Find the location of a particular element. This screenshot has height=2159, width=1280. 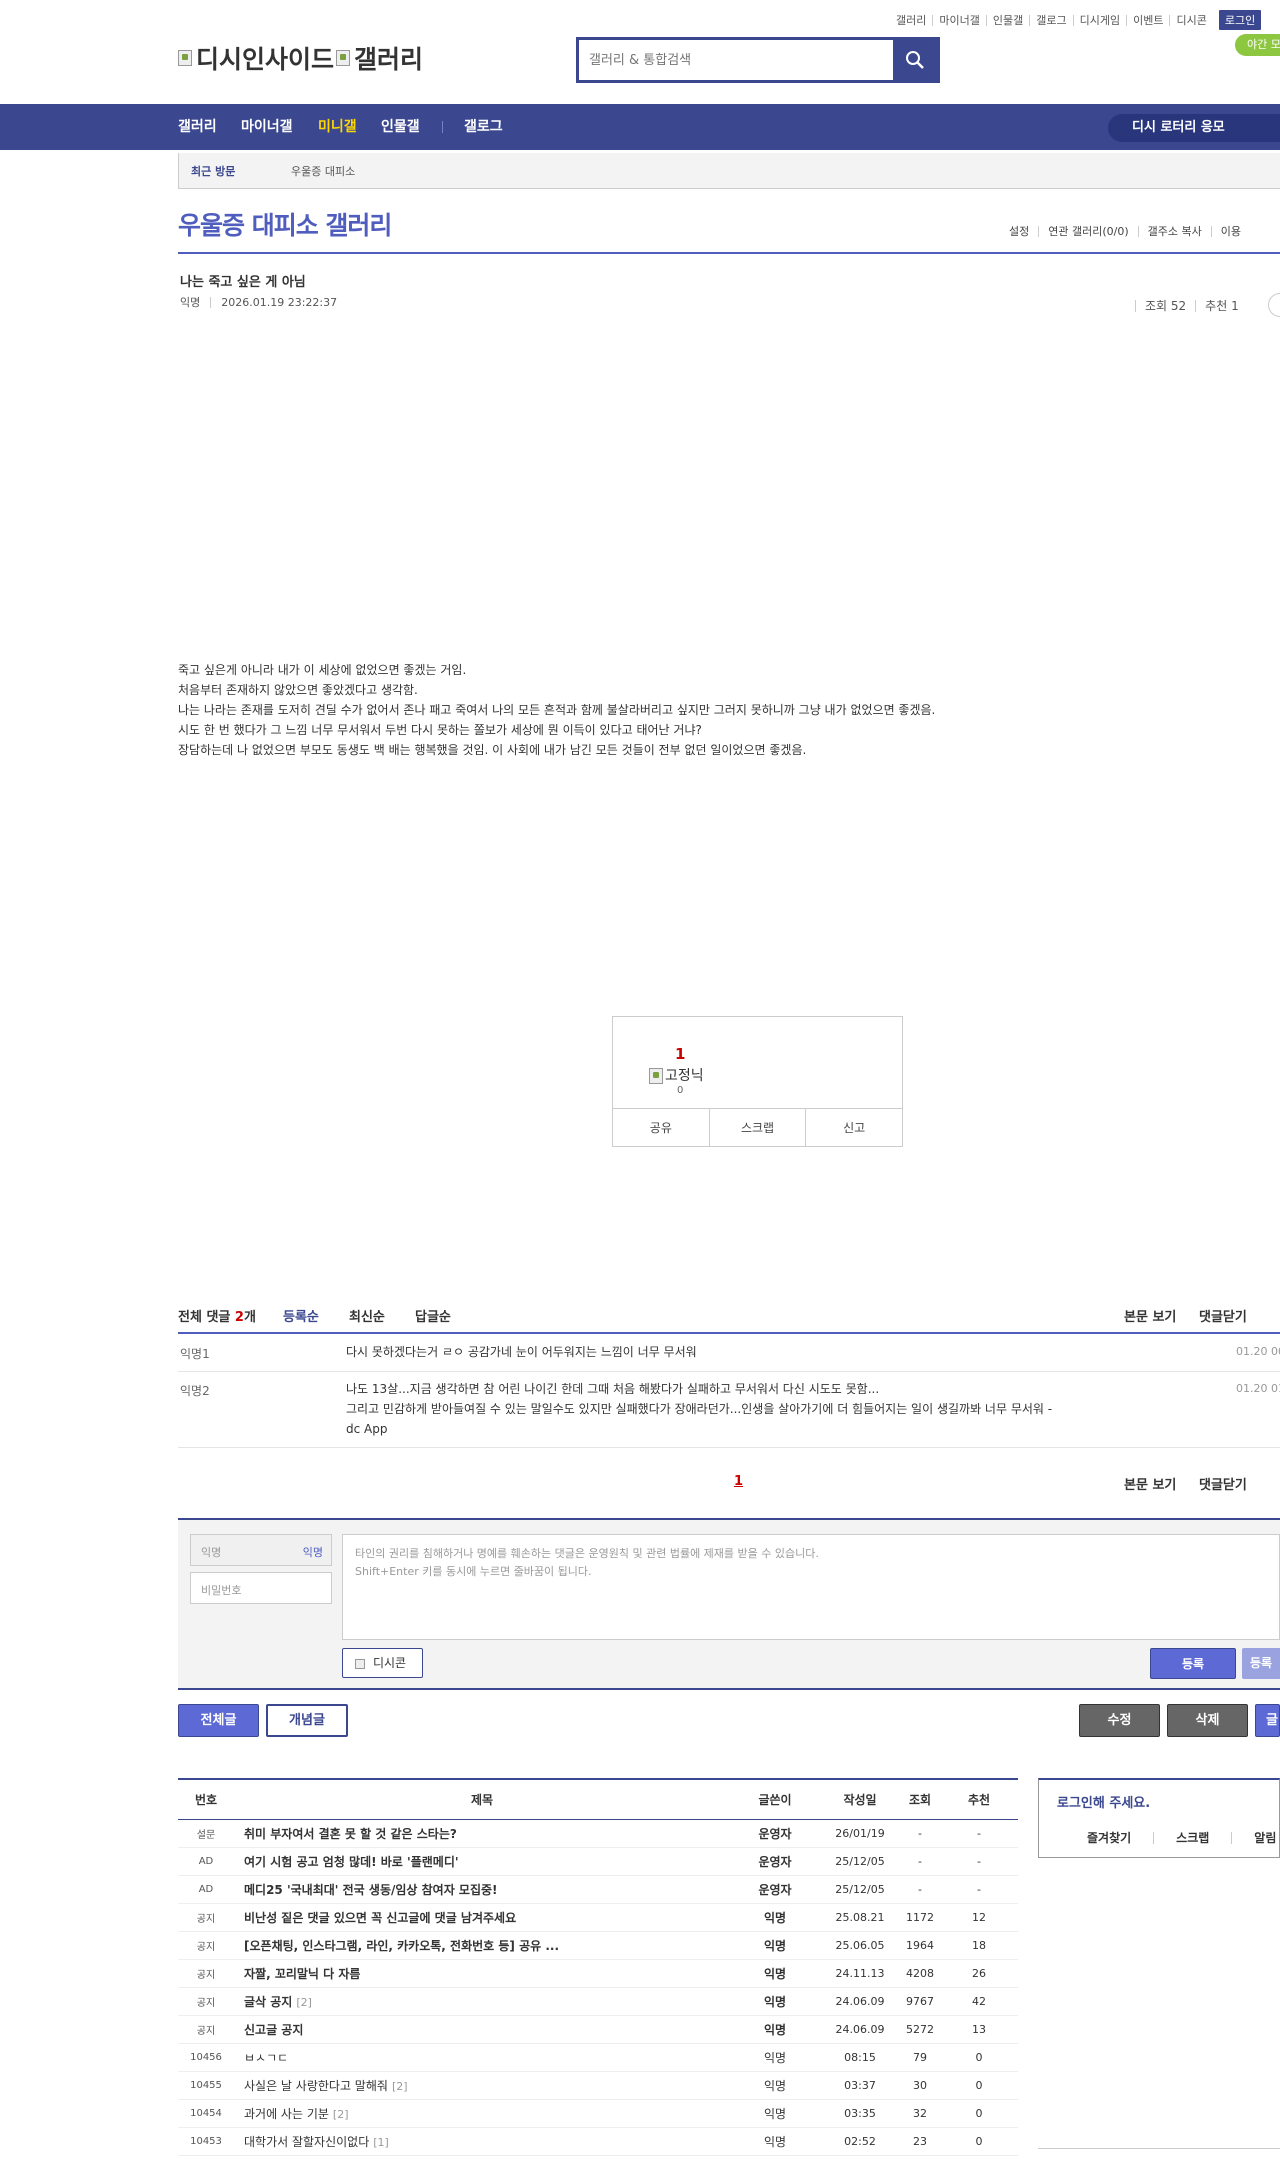

scrap-button: 스크랩 is located at coordinates (757, 1127).